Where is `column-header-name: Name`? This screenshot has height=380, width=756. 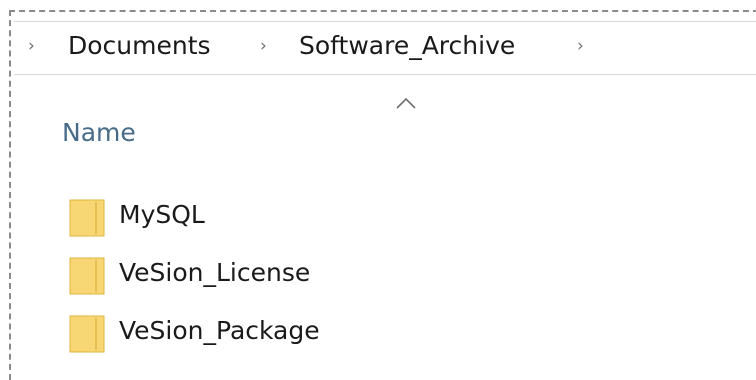
column-header-name: Name is located at coordinates (99, 133).